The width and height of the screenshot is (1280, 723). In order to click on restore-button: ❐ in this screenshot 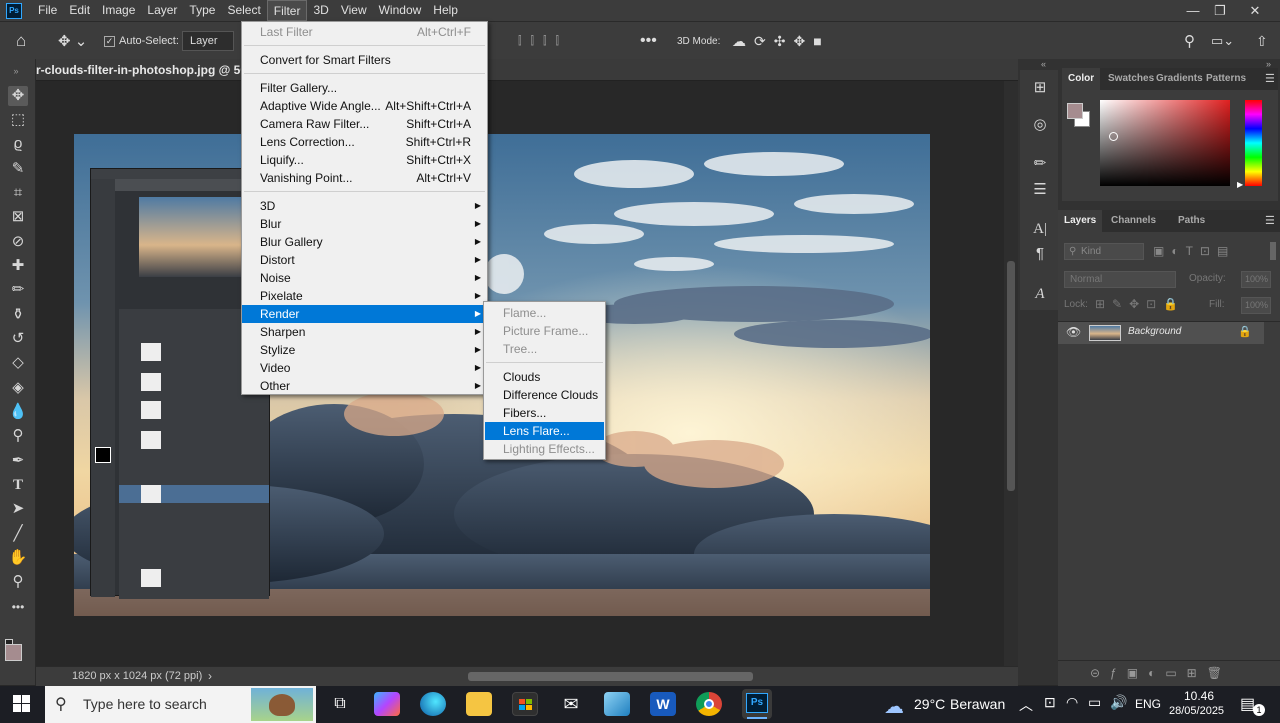, I will do `click(1220, 10)`.